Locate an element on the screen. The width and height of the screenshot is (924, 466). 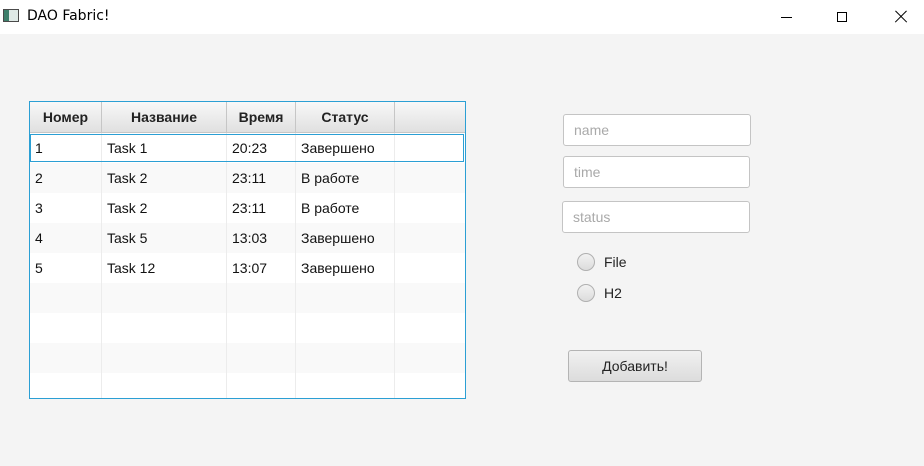
table-header: Номер Название Время Статус is located at coordinates (247, 117).